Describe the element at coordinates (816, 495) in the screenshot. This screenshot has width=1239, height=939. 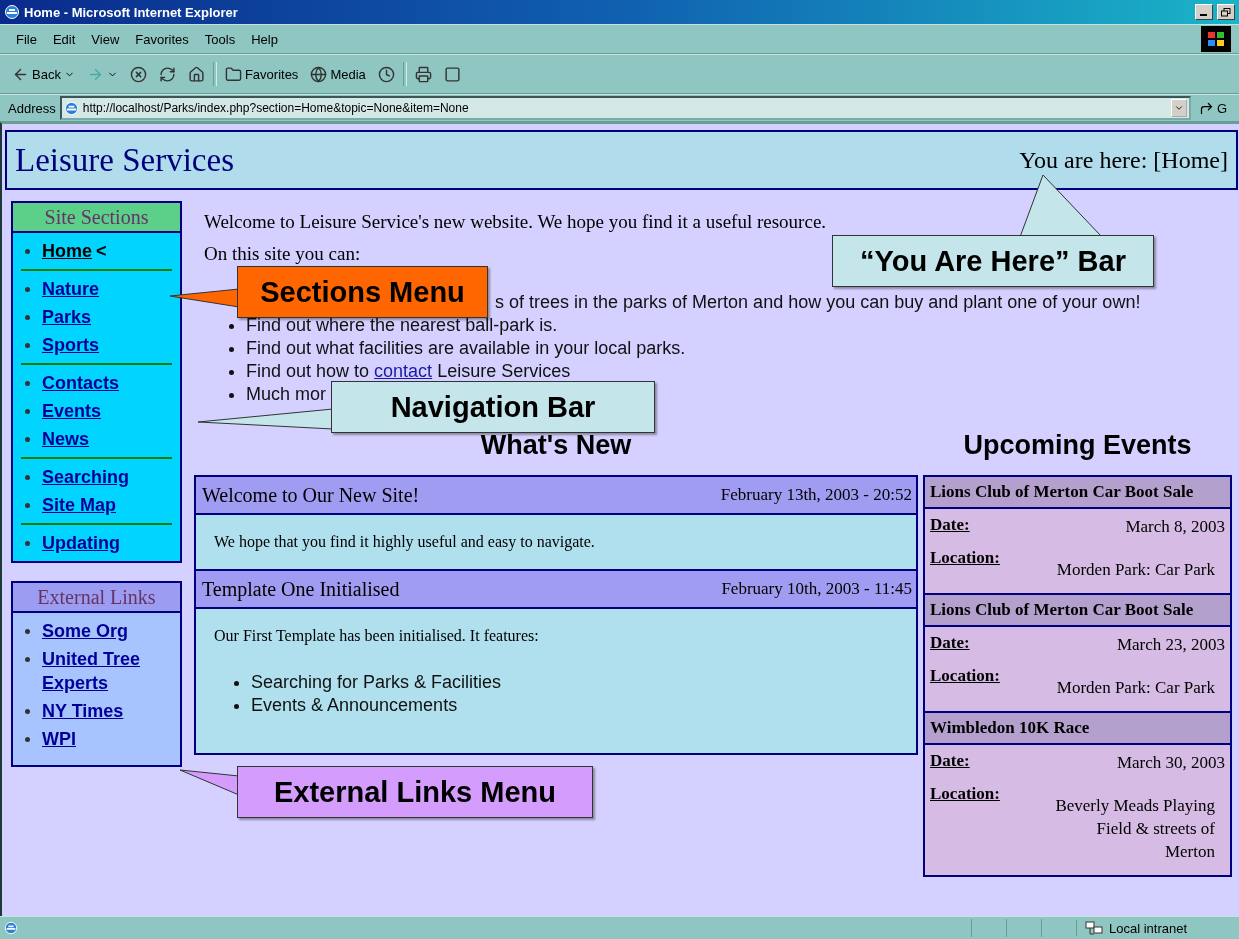
I see `news-date: February 13th, 2003 - 20:52` at that location.